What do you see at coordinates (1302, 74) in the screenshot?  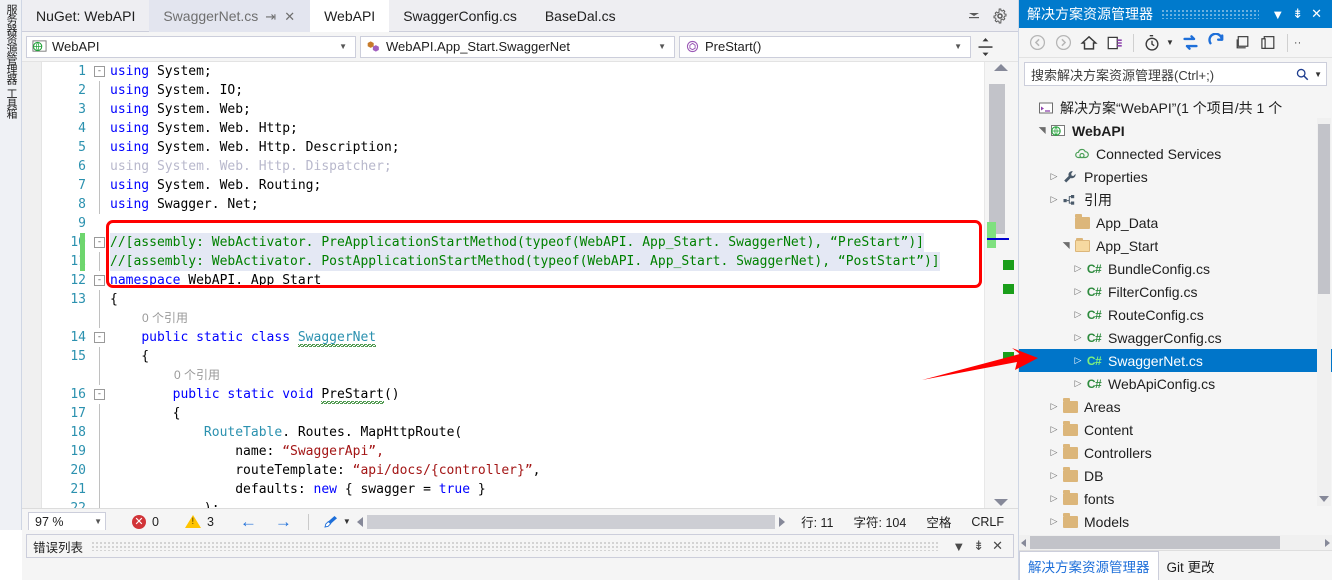 I see `search-icon` at bounding box center [1302, 74].